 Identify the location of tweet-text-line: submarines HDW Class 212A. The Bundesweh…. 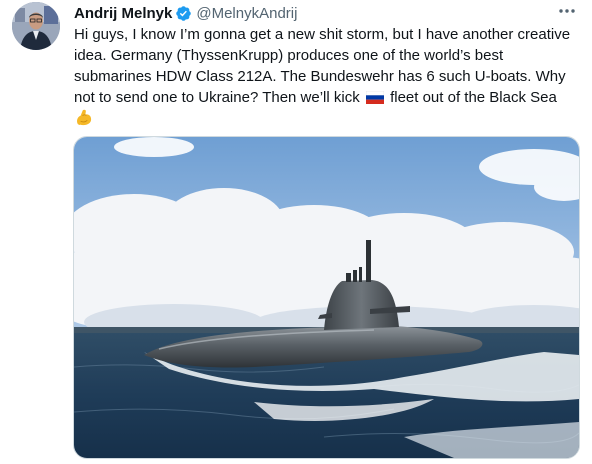
(320, 76).